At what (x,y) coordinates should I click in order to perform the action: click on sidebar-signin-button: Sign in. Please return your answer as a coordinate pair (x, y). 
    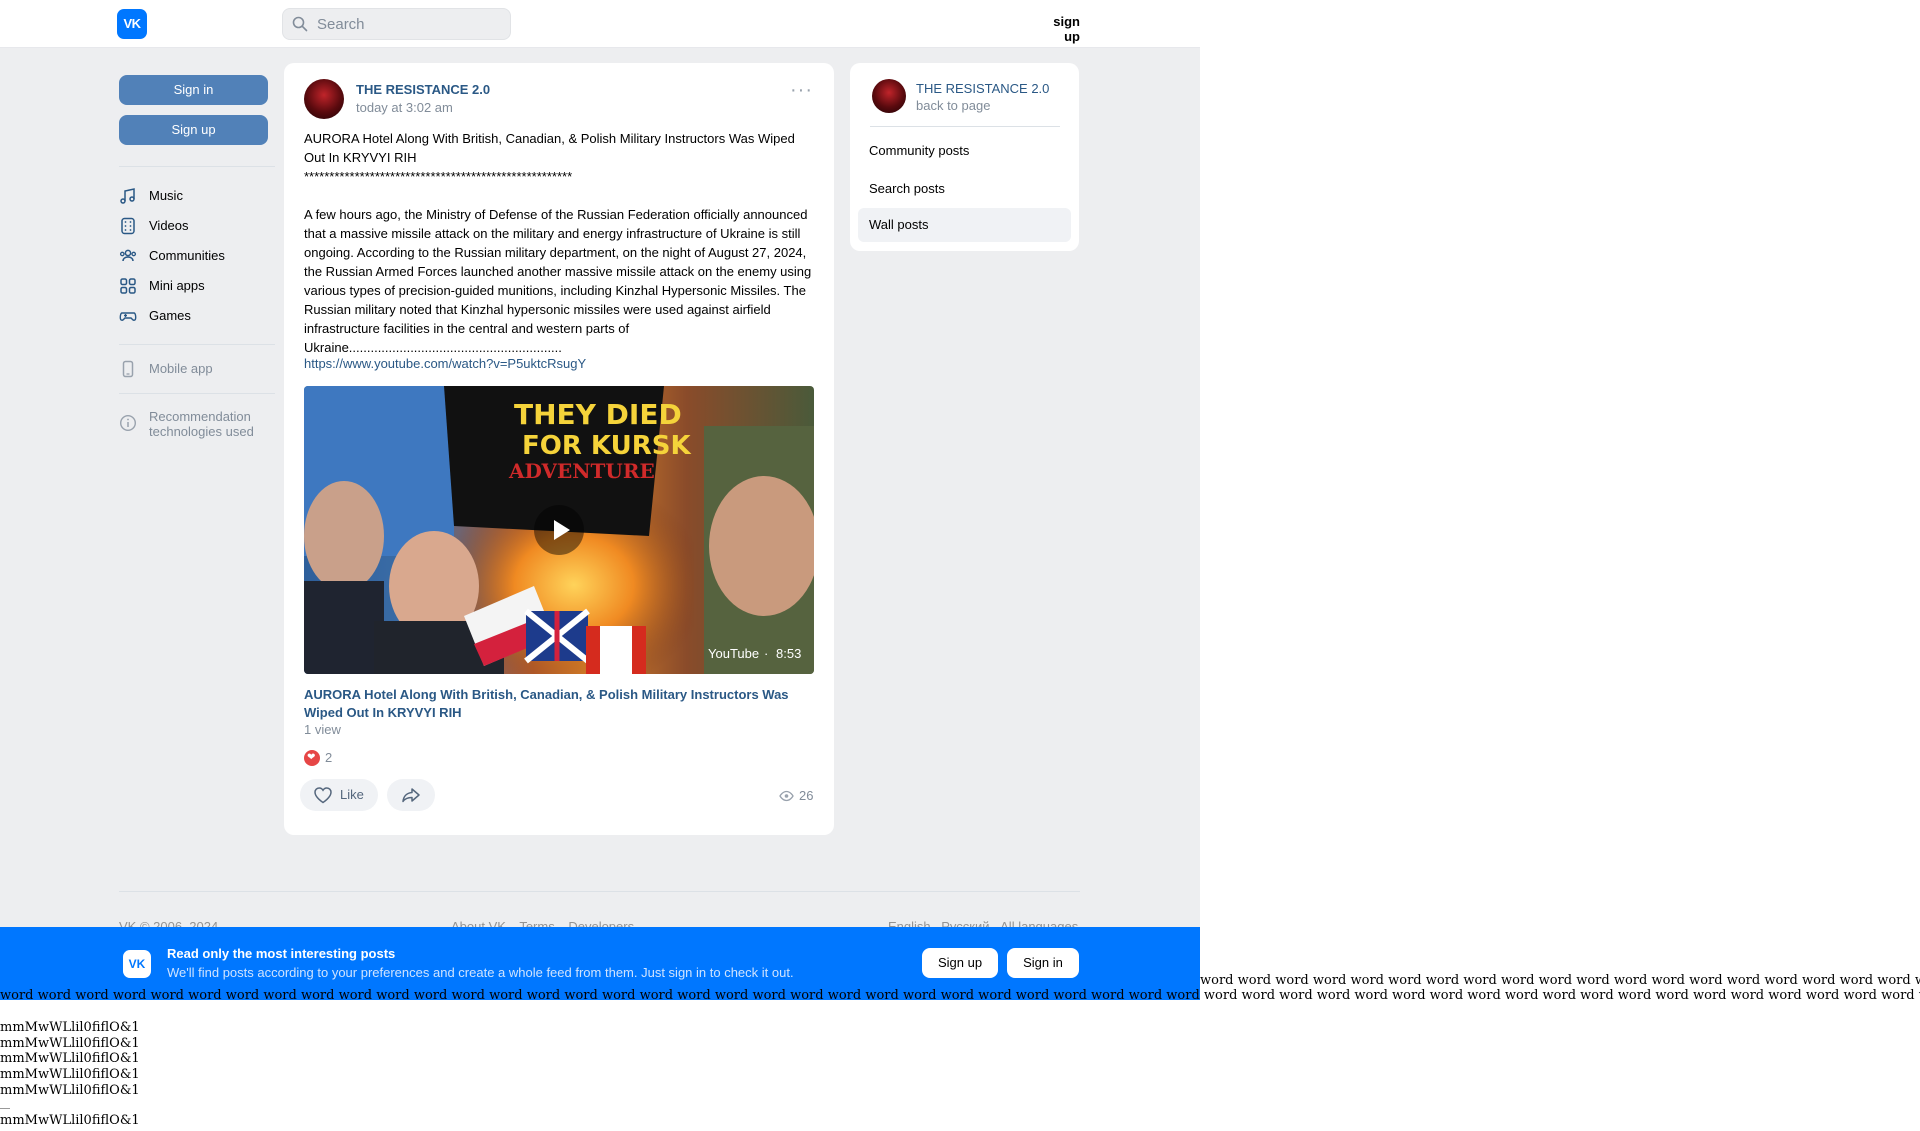
    Looking at the image, I should click on (193, 90).